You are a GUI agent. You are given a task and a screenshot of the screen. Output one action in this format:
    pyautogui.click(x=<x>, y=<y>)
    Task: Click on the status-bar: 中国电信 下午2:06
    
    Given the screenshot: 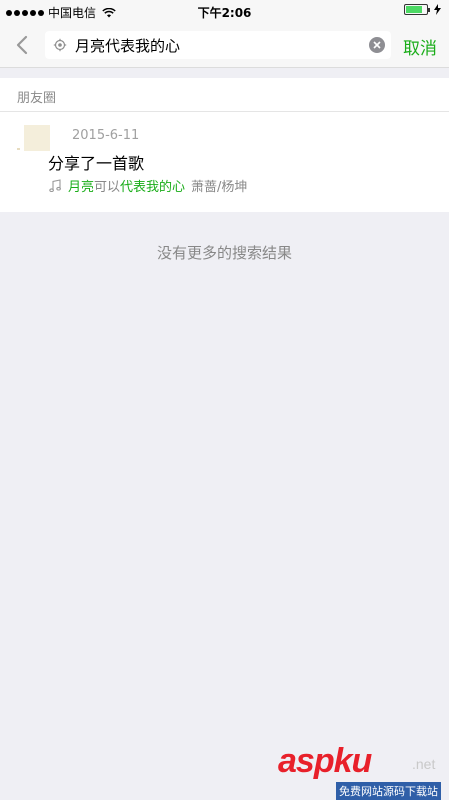 What is the action you would take?
    pyautogui.click(x=224, y=11)
    